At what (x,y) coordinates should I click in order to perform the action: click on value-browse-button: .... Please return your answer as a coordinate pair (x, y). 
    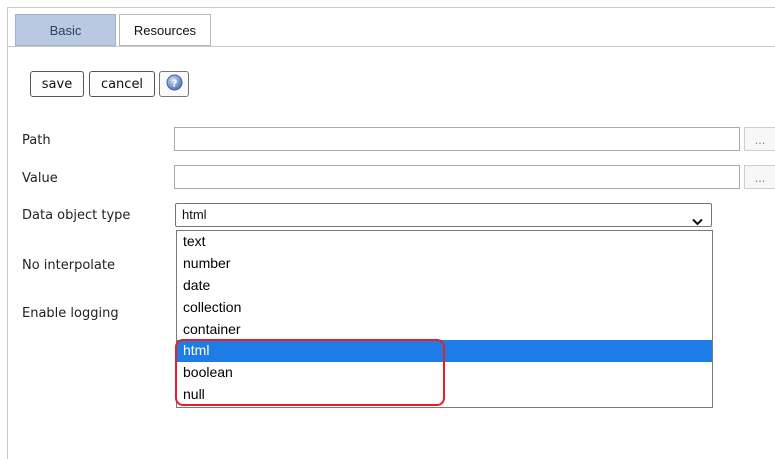
    Looking at the image, I should click on (759, 177).